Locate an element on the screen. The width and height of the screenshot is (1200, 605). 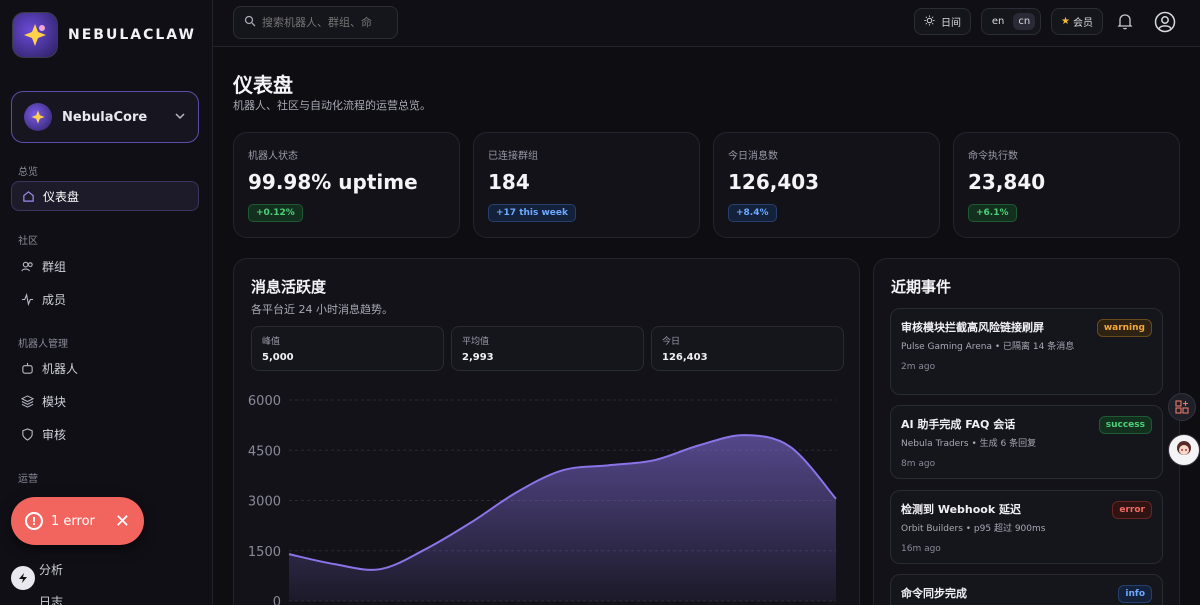
theme-toggle-button: 日间 is located at coordinates (942, 21).